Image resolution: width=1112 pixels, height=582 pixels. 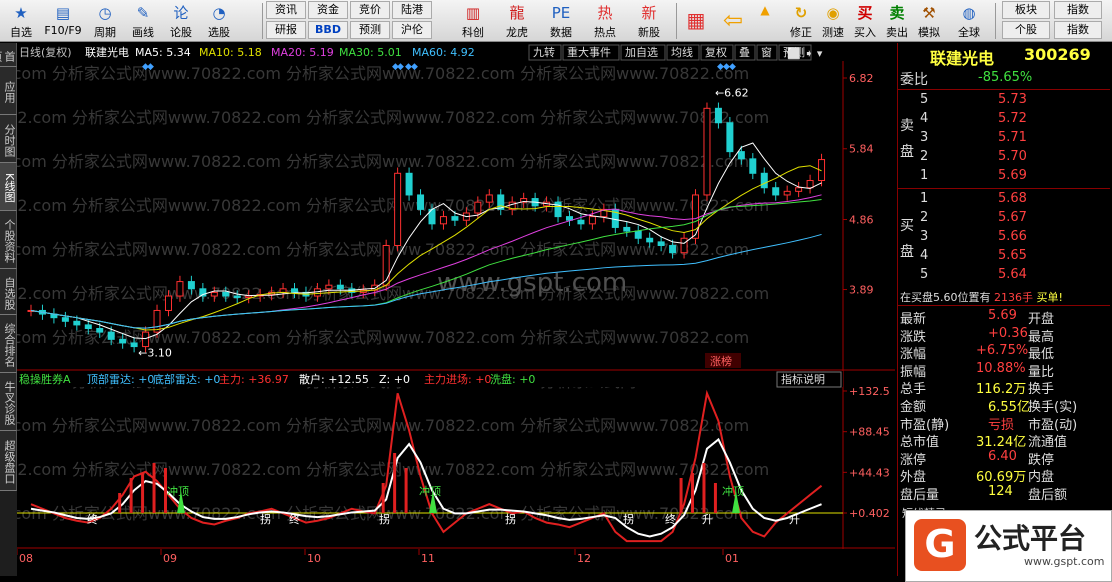 What do you see at coordinates (370, 10) in the screenshot?
I see `toolbar-tab: 竞价` at bounding box center [370, 10].